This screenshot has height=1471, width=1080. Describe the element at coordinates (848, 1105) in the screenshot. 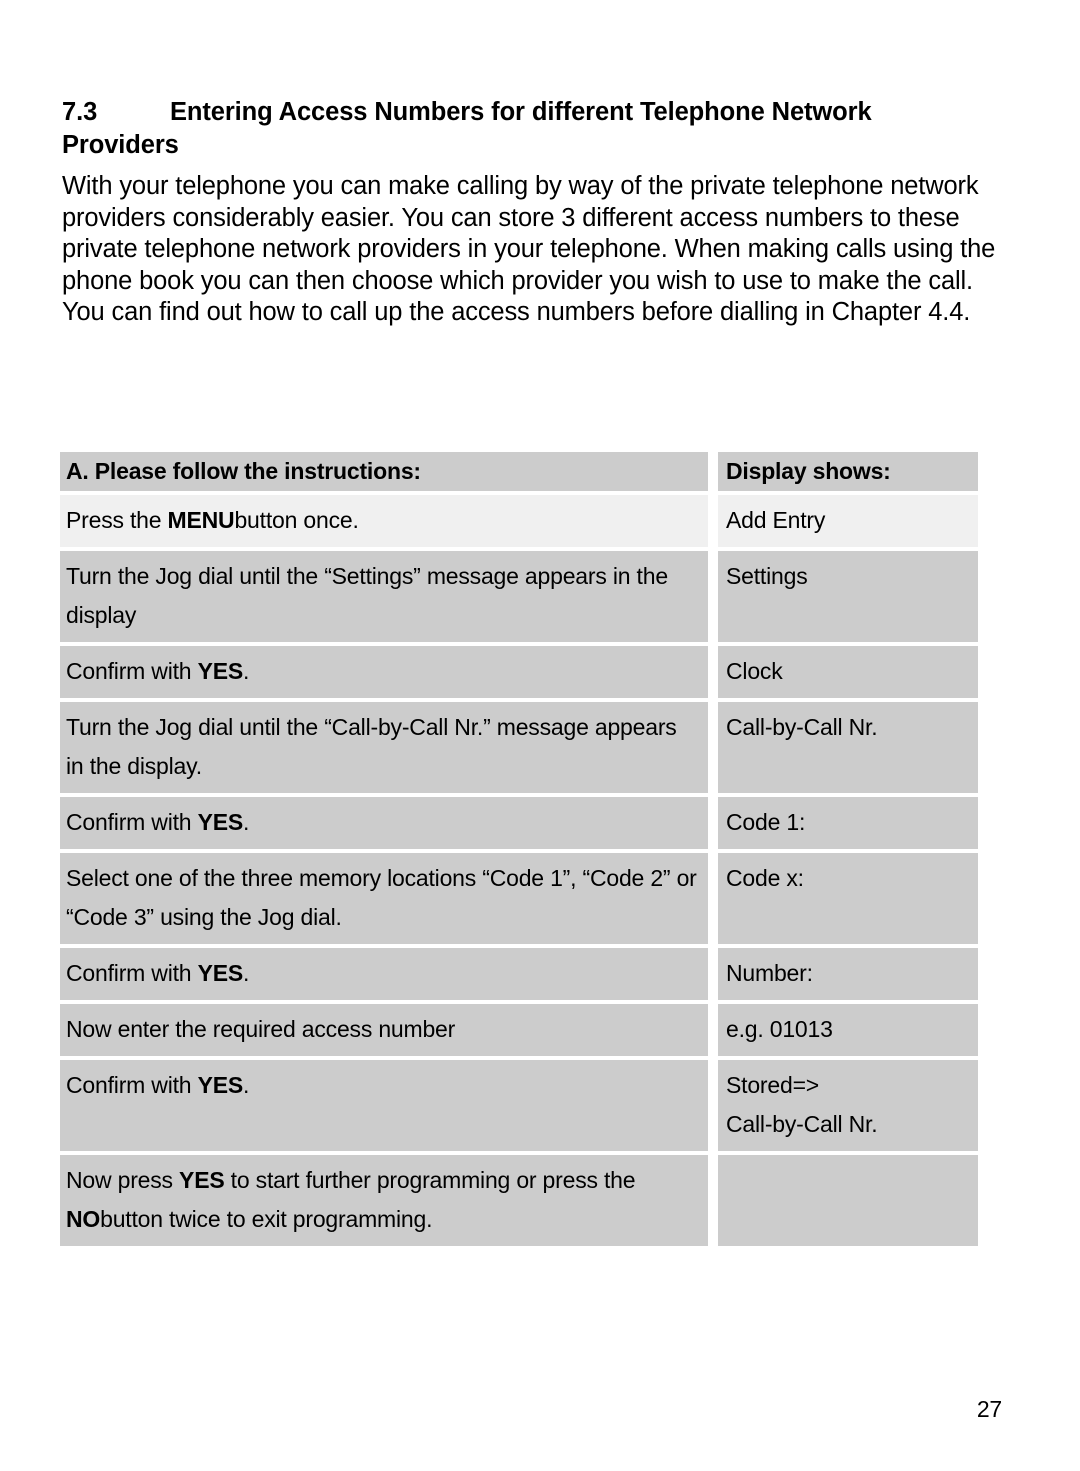

I see `display-cell: Stored=> Call-by-Call Nr.` at that location.